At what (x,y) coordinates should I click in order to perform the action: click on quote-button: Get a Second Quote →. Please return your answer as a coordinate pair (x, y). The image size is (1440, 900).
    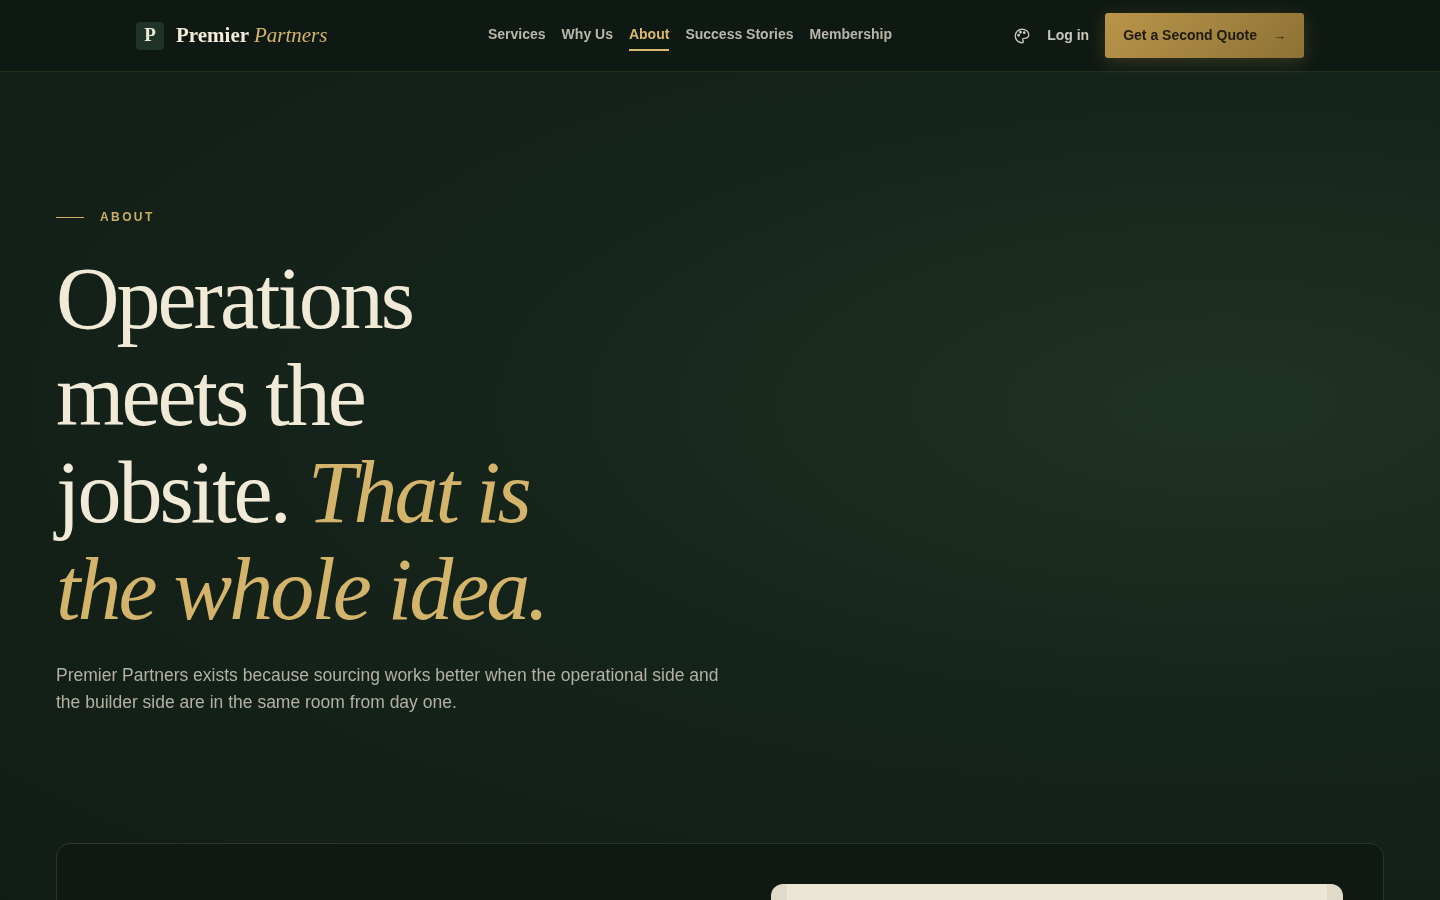
    Looking at the image, I should click on (1204, 35).